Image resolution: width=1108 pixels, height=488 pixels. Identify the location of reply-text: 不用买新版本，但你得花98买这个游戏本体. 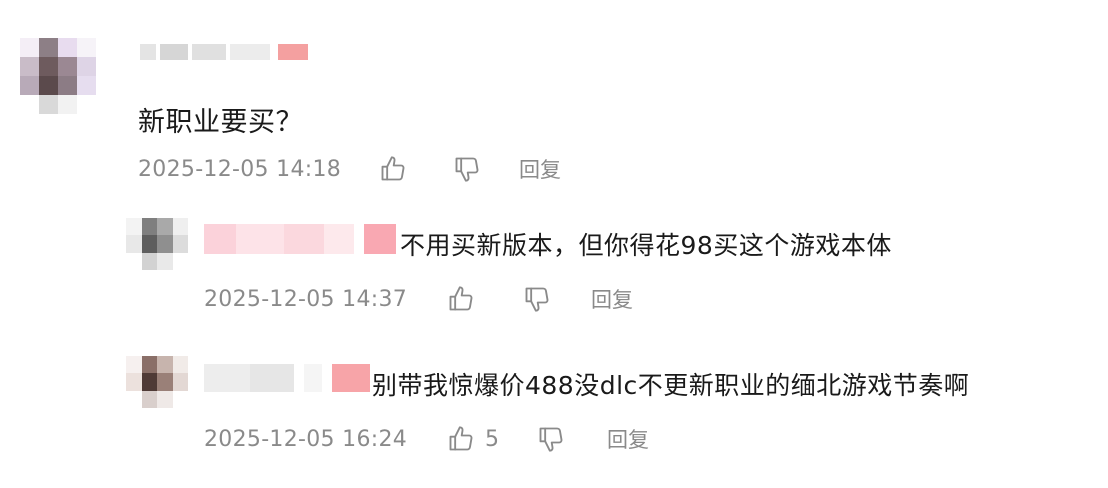
(646, 245).